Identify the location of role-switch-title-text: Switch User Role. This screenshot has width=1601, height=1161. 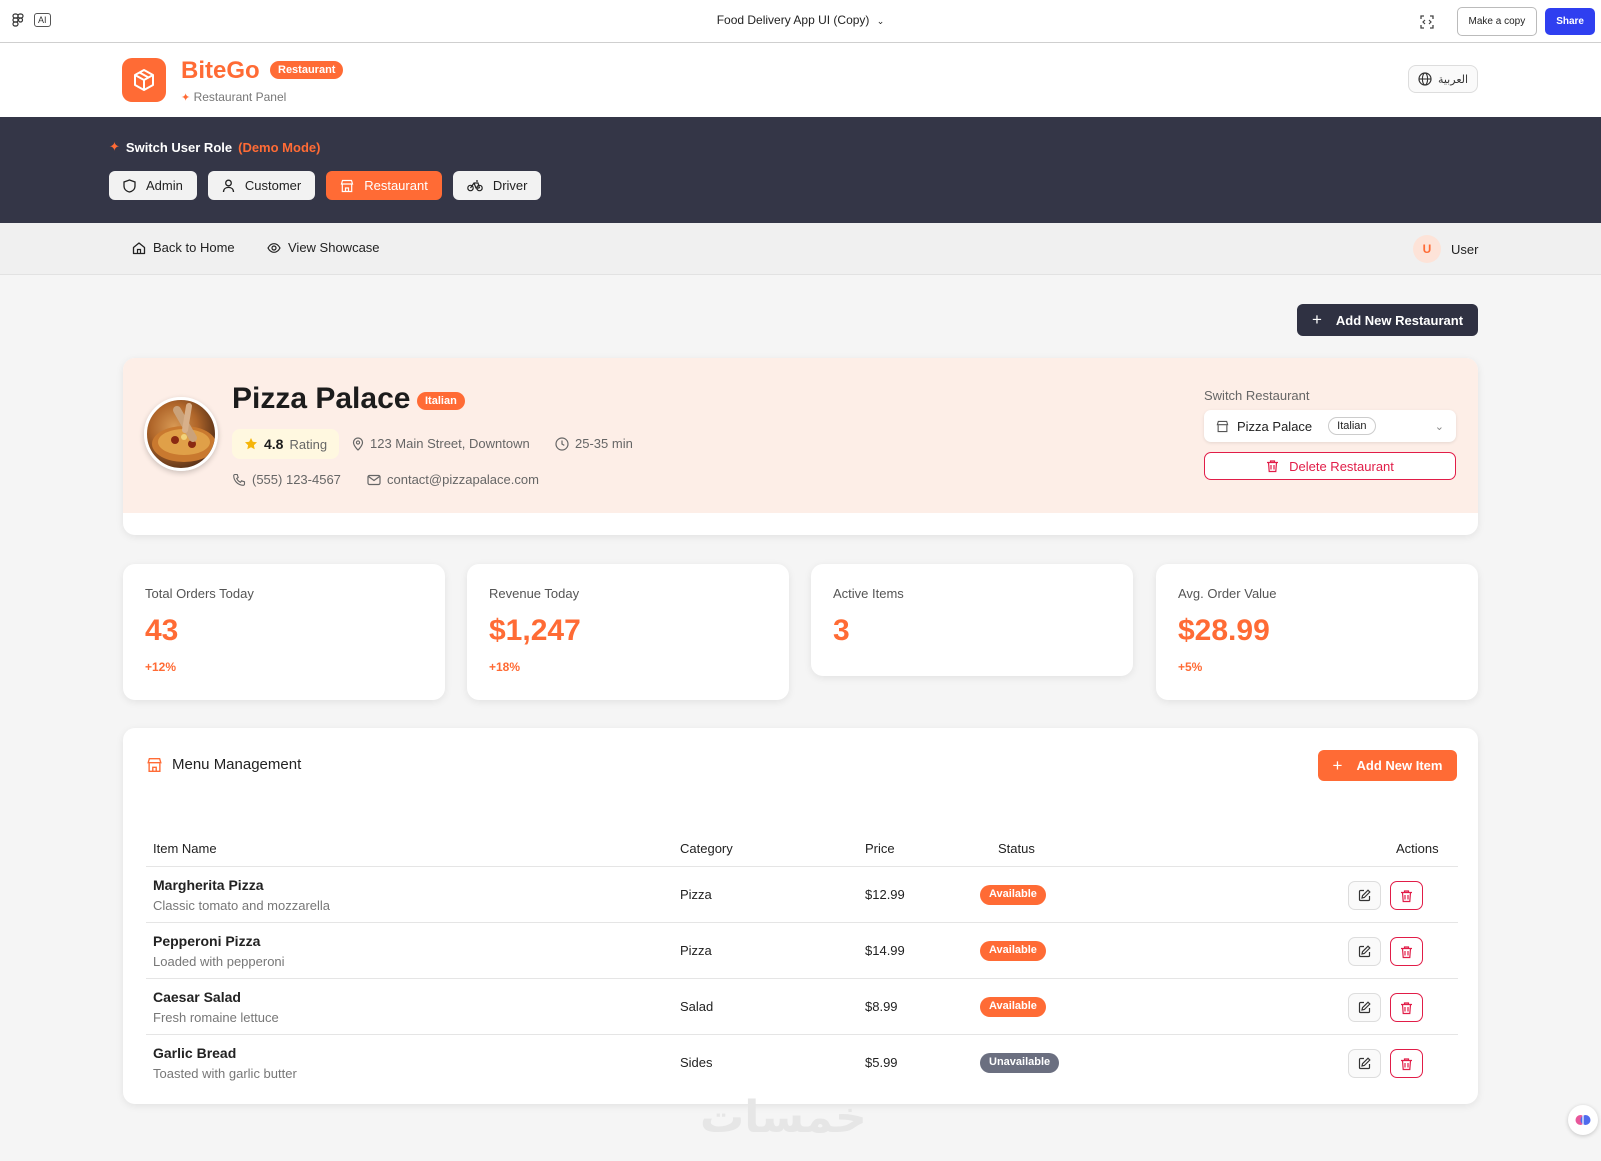
(179, 147).